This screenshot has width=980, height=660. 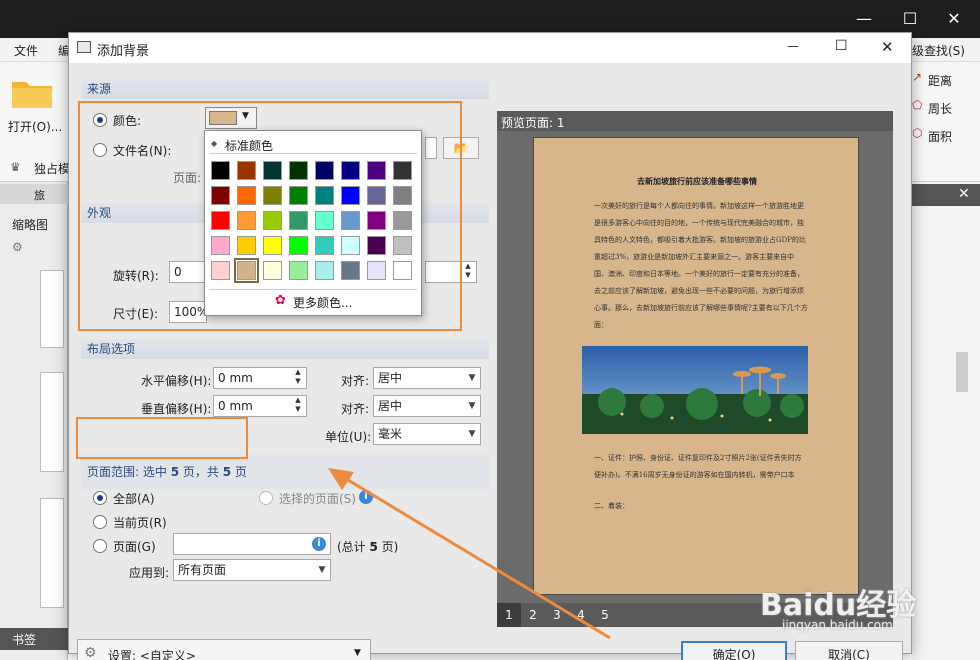 I want to click on left-panel: 旅 缩略图 ⚙ 书签, so click(x=34, y=421).